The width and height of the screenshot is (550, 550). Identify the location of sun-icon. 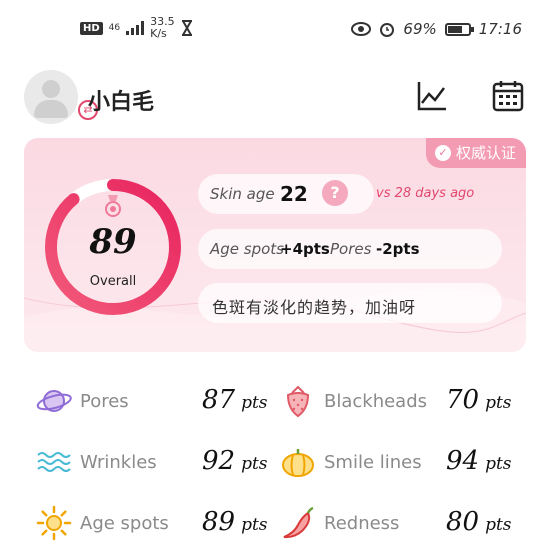
(54, 523).